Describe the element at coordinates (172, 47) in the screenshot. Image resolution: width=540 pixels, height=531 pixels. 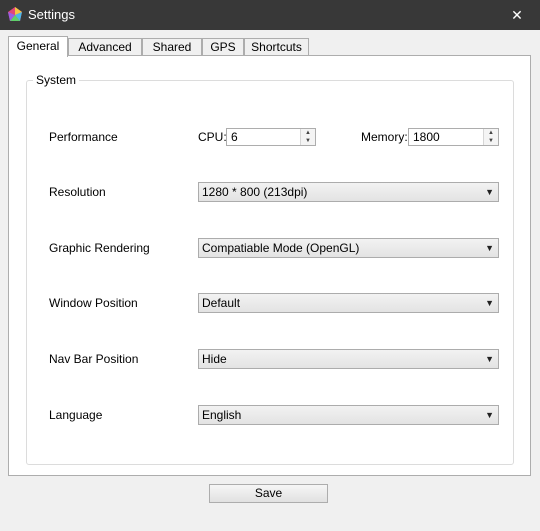
I see `tab-shared: Shared` at that location.